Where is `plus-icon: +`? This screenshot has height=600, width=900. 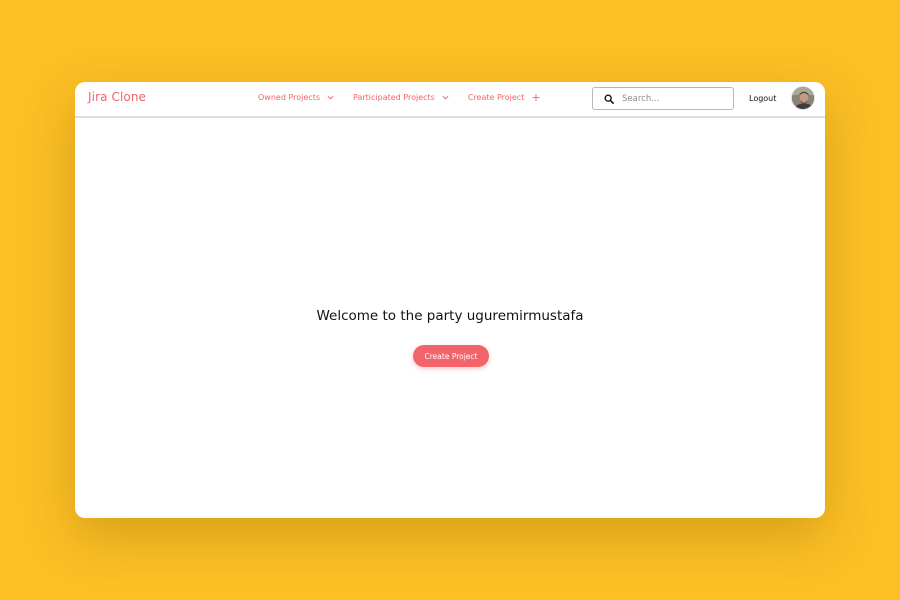 plus-icon: + is located at coordinates (536, 97).